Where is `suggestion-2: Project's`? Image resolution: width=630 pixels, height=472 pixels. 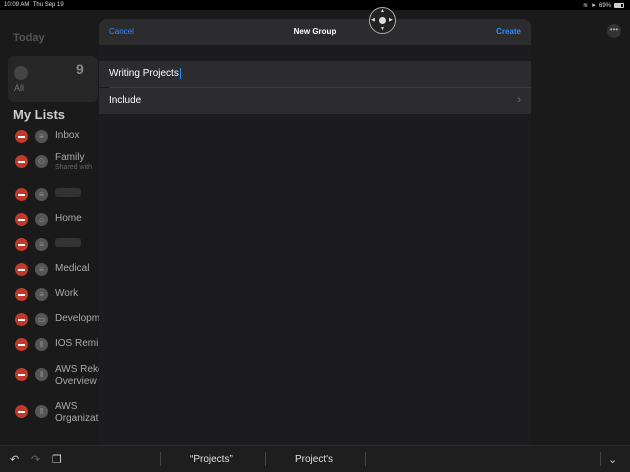
suggestion-2: Project's is located at coordinates (314, 459).